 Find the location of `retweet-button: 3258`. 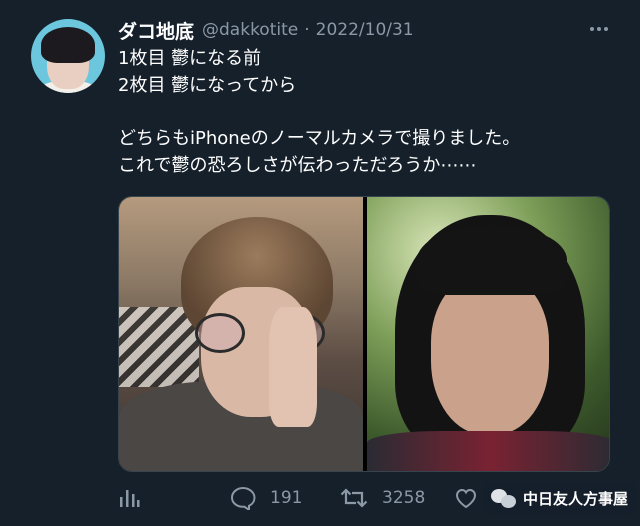

retweet-button: 3258 is located at coordinates (382, 498).